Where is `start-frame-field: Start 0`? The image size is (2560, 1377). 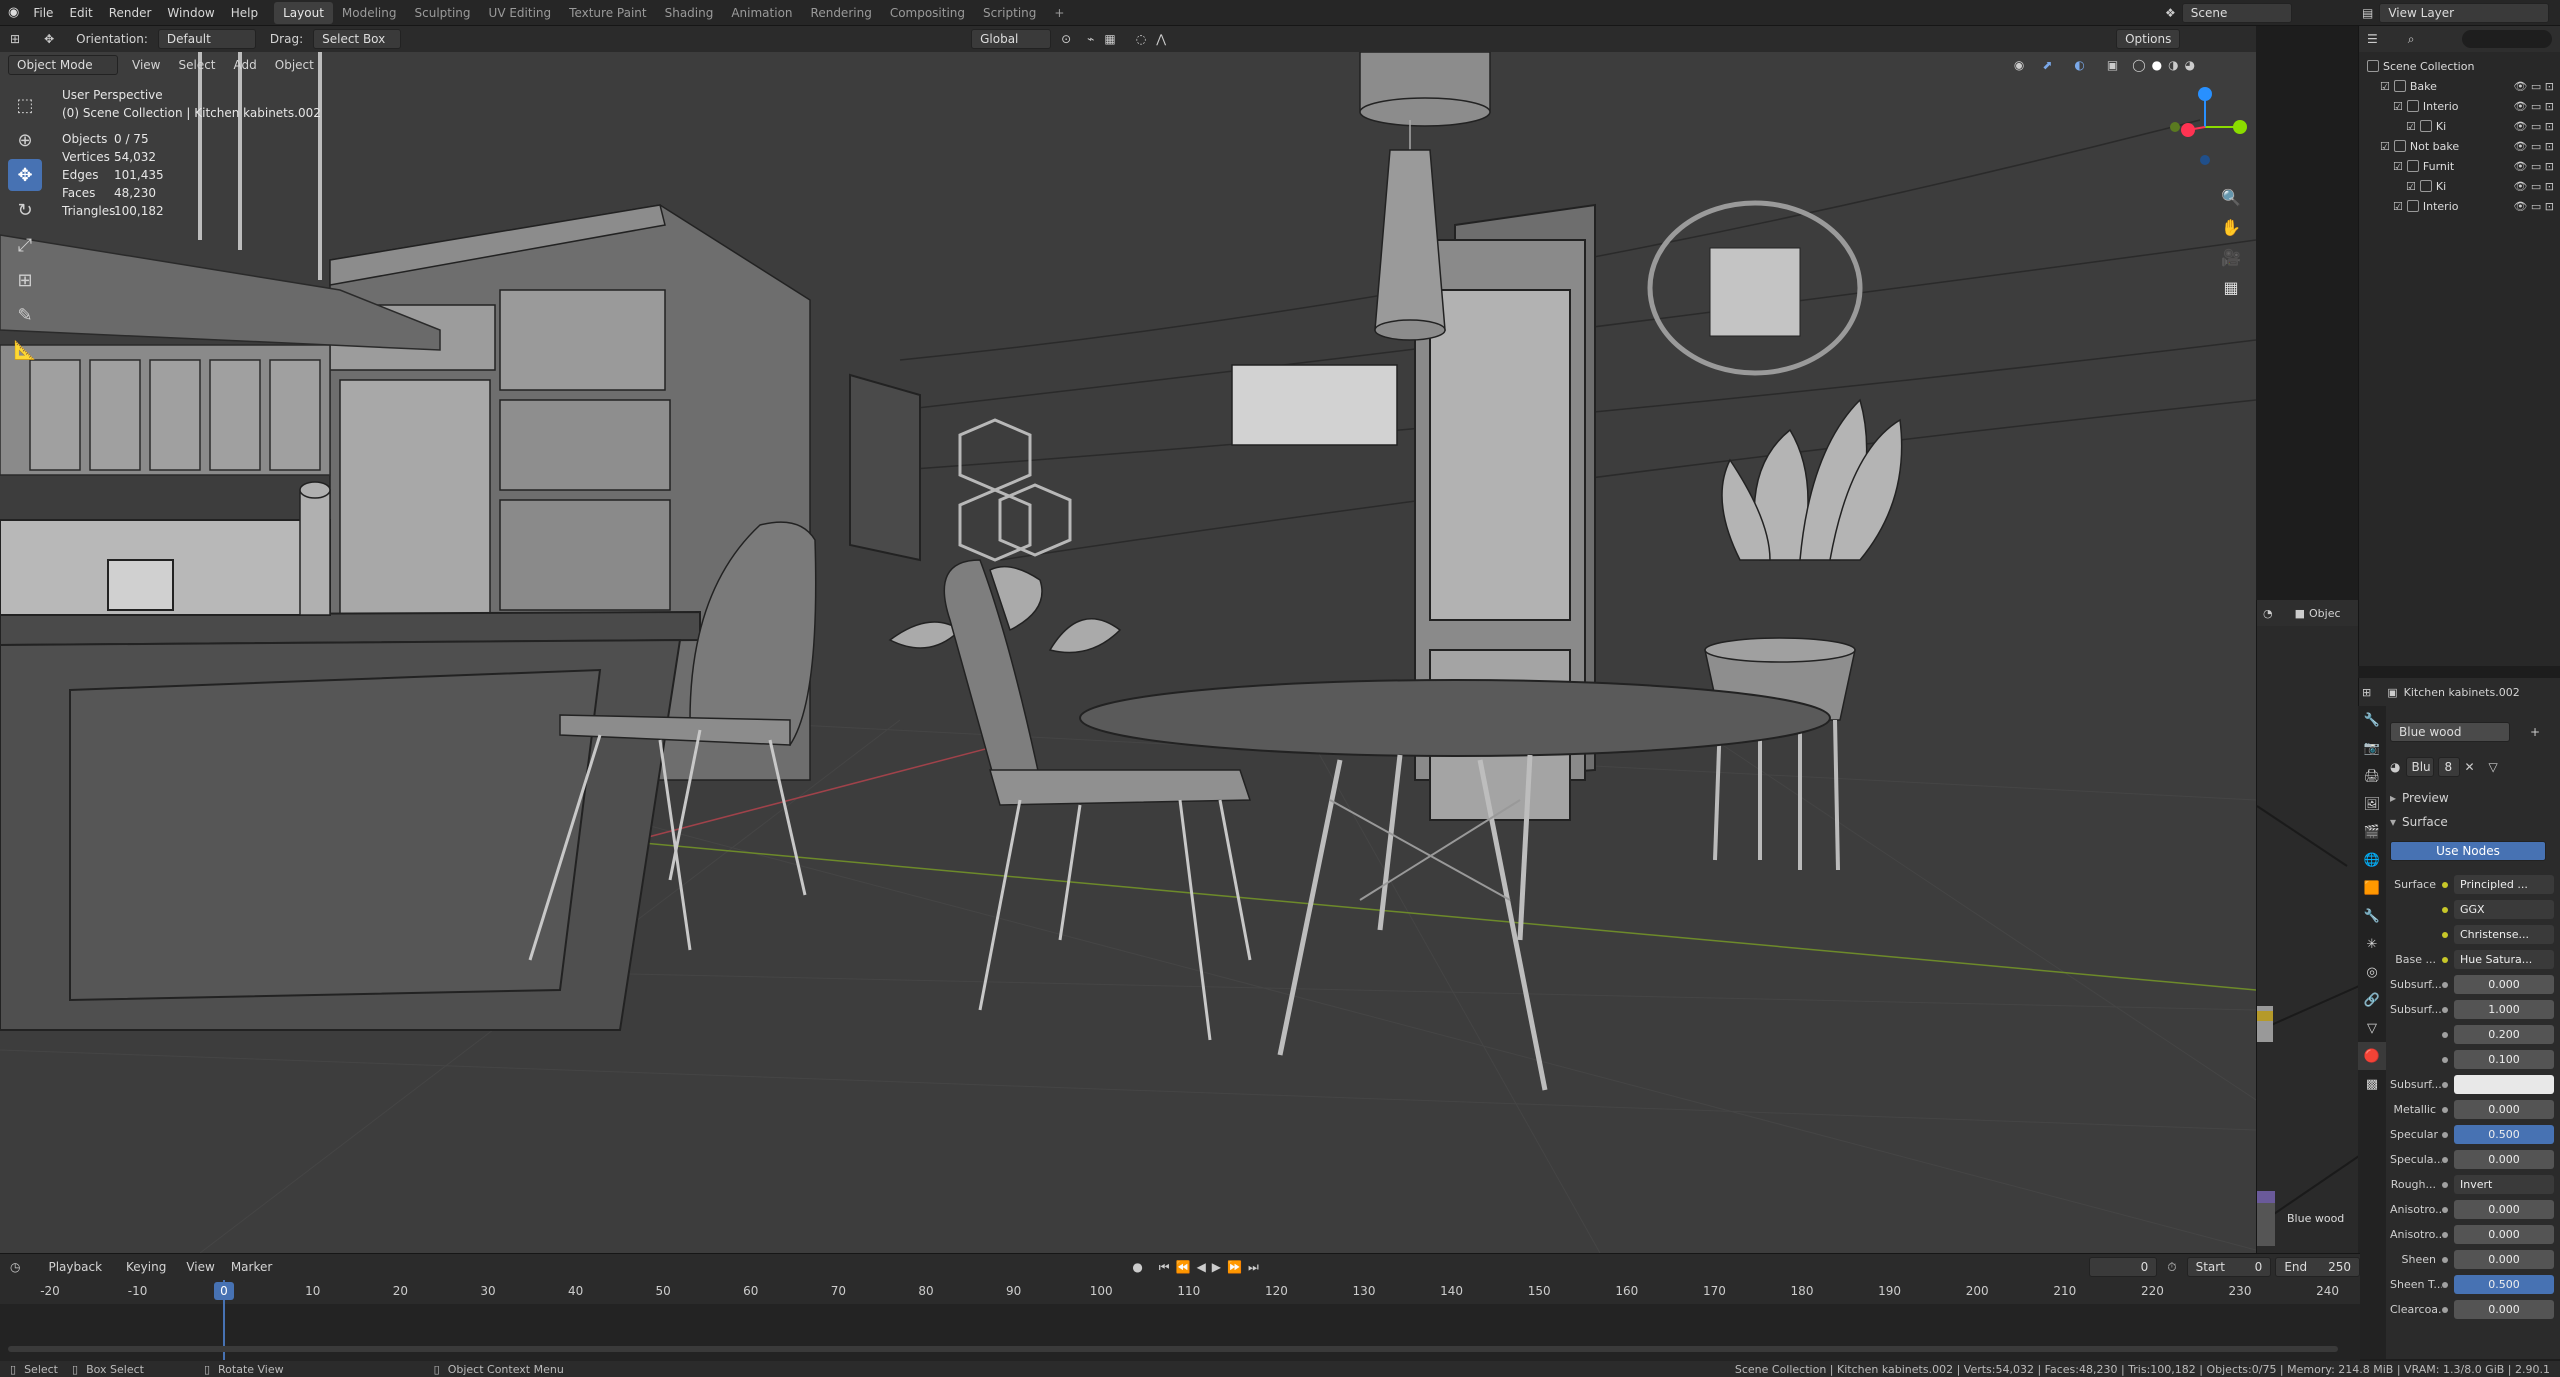
start-frame-field: Start 0 is located at coordinates (2229, 1267).